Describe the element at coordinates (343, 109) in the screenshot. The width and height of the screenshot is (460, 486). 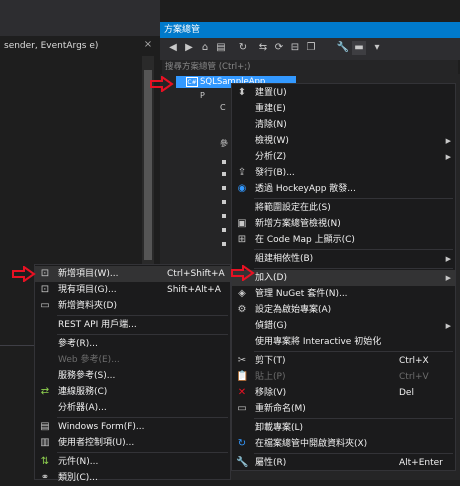
I see `menu-item: 重建(E)` at that location.